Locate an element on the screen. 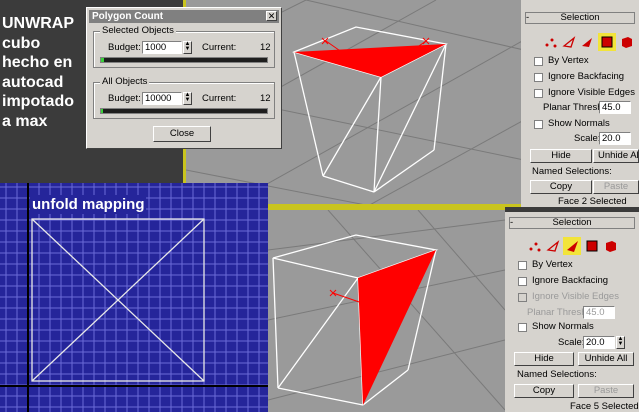 Image resolution: width=639 pixels, height=412 pixels. all-objects-title: All Objects is located at coordinates (125, 81).